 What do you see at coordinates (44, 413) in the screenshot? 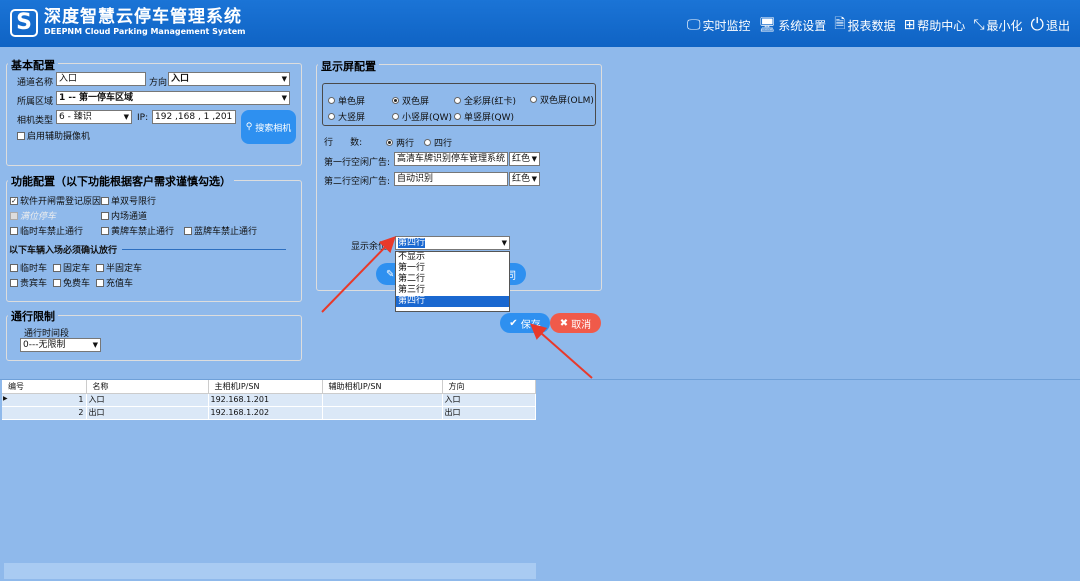
I see `cell-id: 2` at bounding box center [44, 413].